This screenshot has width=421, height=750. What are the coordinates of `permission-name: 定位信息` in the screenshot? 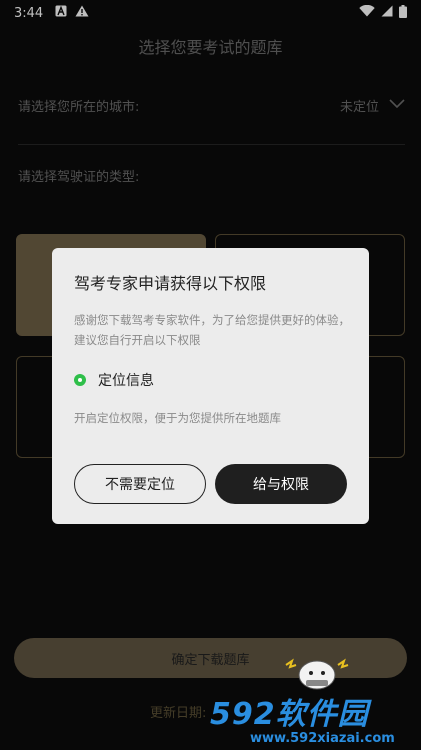 It's located at (126, 381).